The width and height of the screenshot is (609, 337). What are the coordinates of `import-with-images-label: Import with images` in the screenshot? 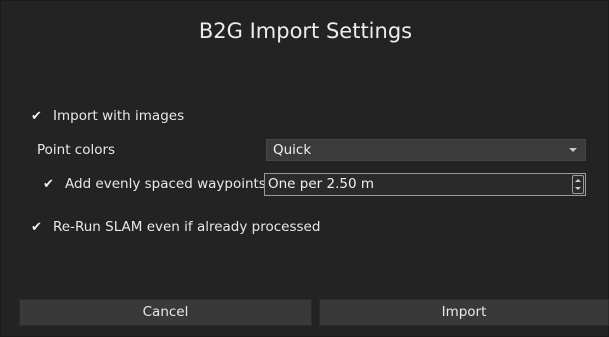 It's located at (118, 116).